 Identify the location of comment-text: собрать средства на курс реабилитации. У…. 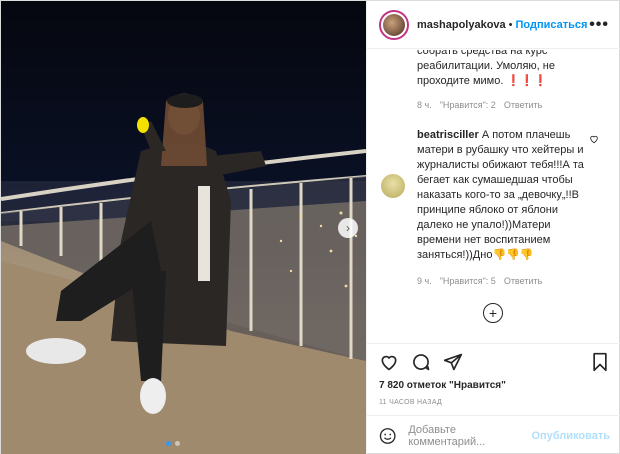
(486, 68).